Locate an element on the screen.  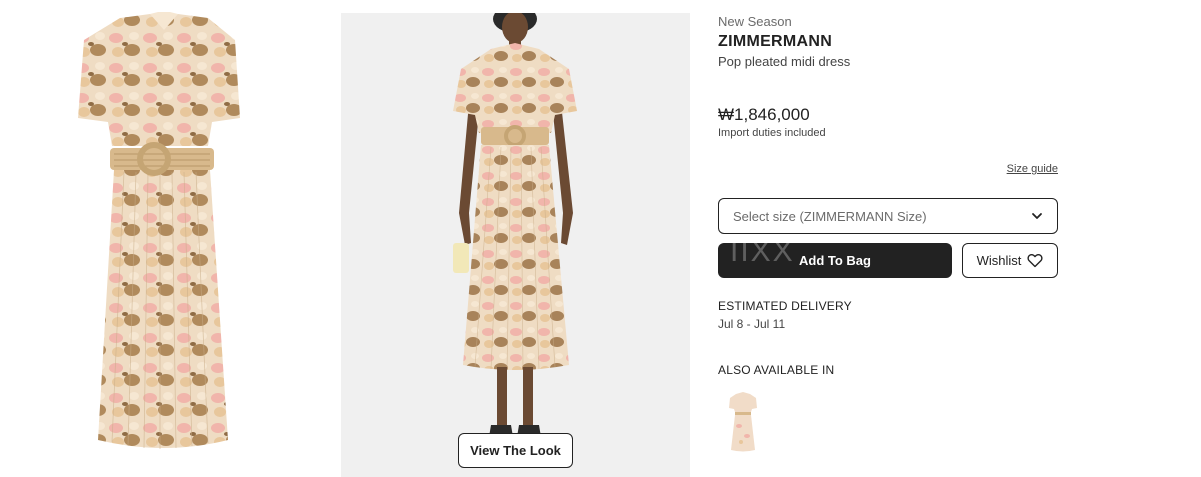
view-the-look-button: View The Look is located at coordinates (515, 450).